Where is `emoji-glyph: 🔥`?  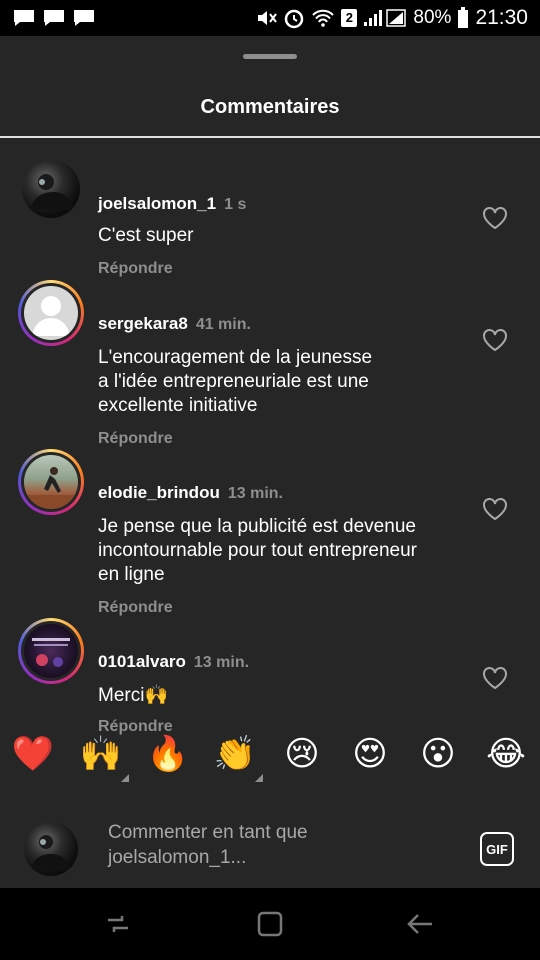 emoji-glyph: 🔥 is located at coordinates (168, 754).